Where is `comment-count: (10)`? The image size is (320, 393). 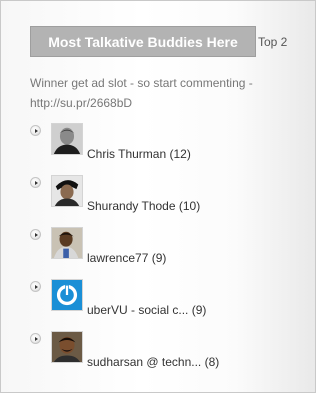
comment-count: (10) is located at coordinates (189, 206).